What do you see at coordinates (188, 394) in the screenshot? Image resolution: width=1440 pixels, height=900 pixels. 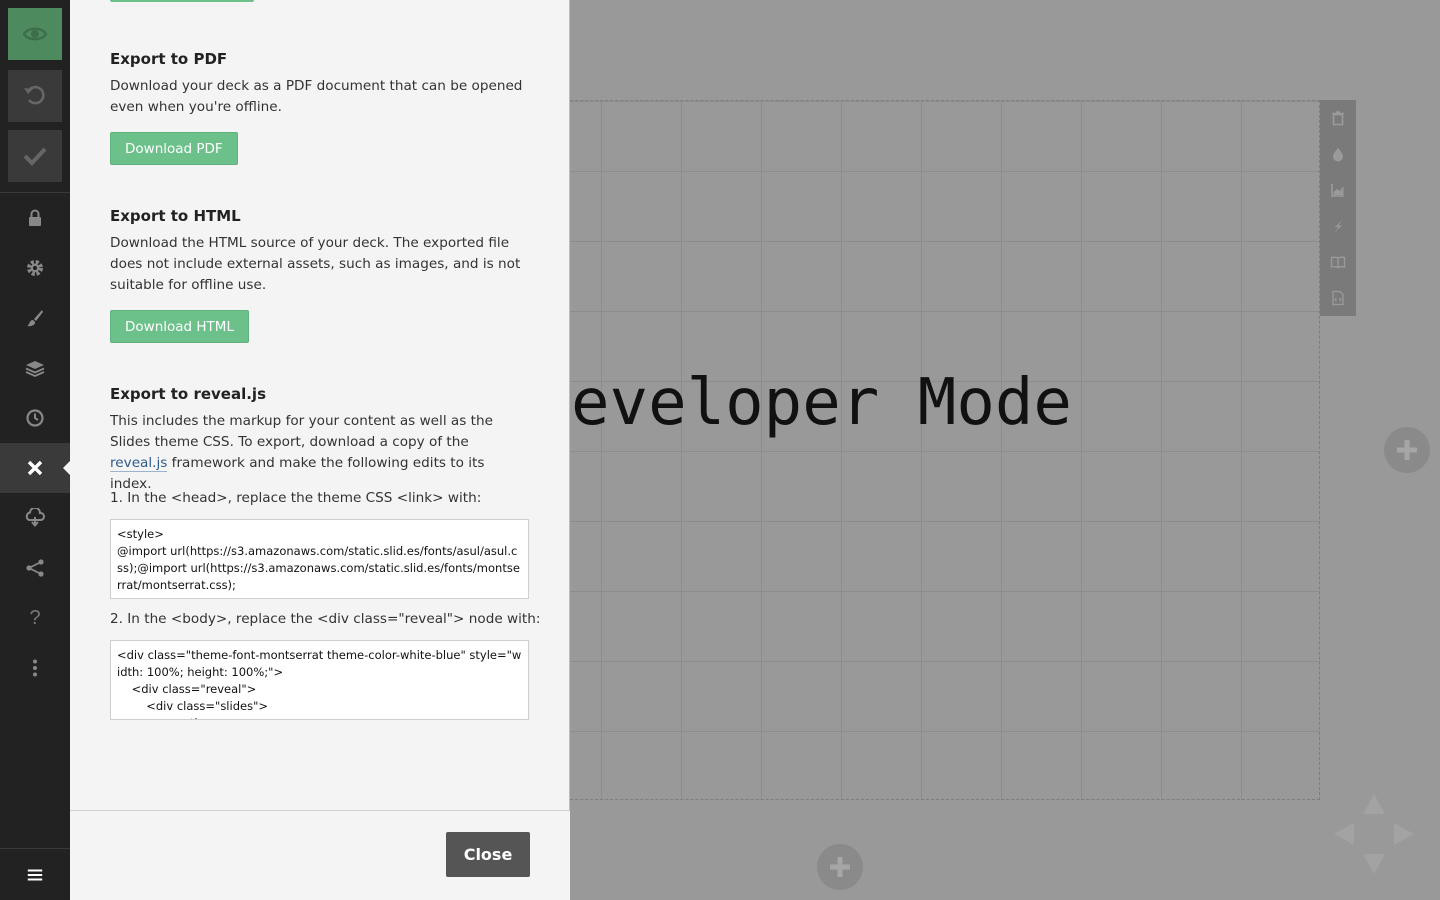 I see `export-reveal-title: Export to reveal.js` at bounding box center [188, 394].